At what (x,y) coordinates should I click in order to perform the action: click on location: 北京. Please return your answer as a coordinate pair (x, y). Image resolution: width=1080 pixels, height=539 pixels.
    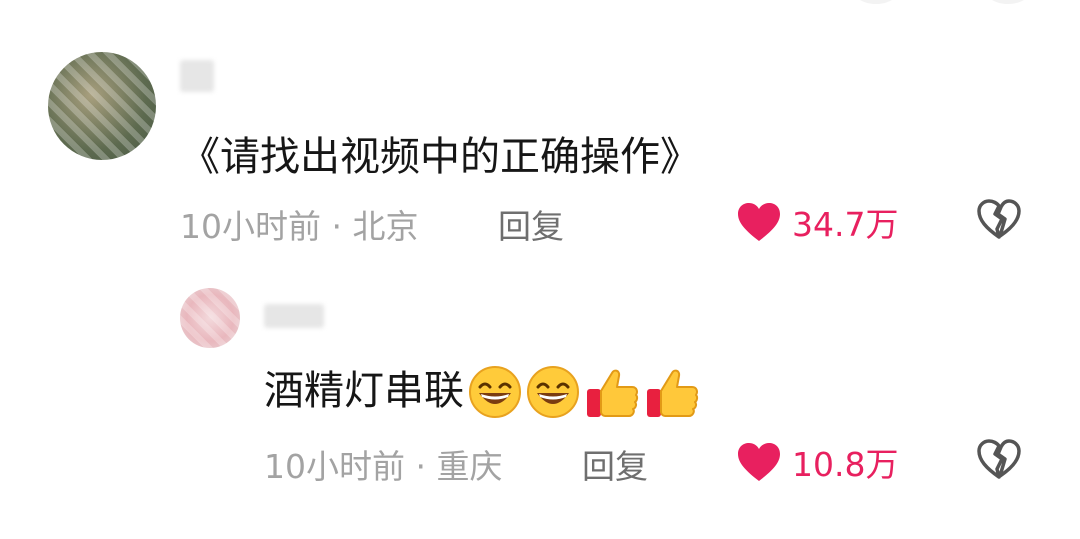
    Looking at the image, I should click on (385, 226).